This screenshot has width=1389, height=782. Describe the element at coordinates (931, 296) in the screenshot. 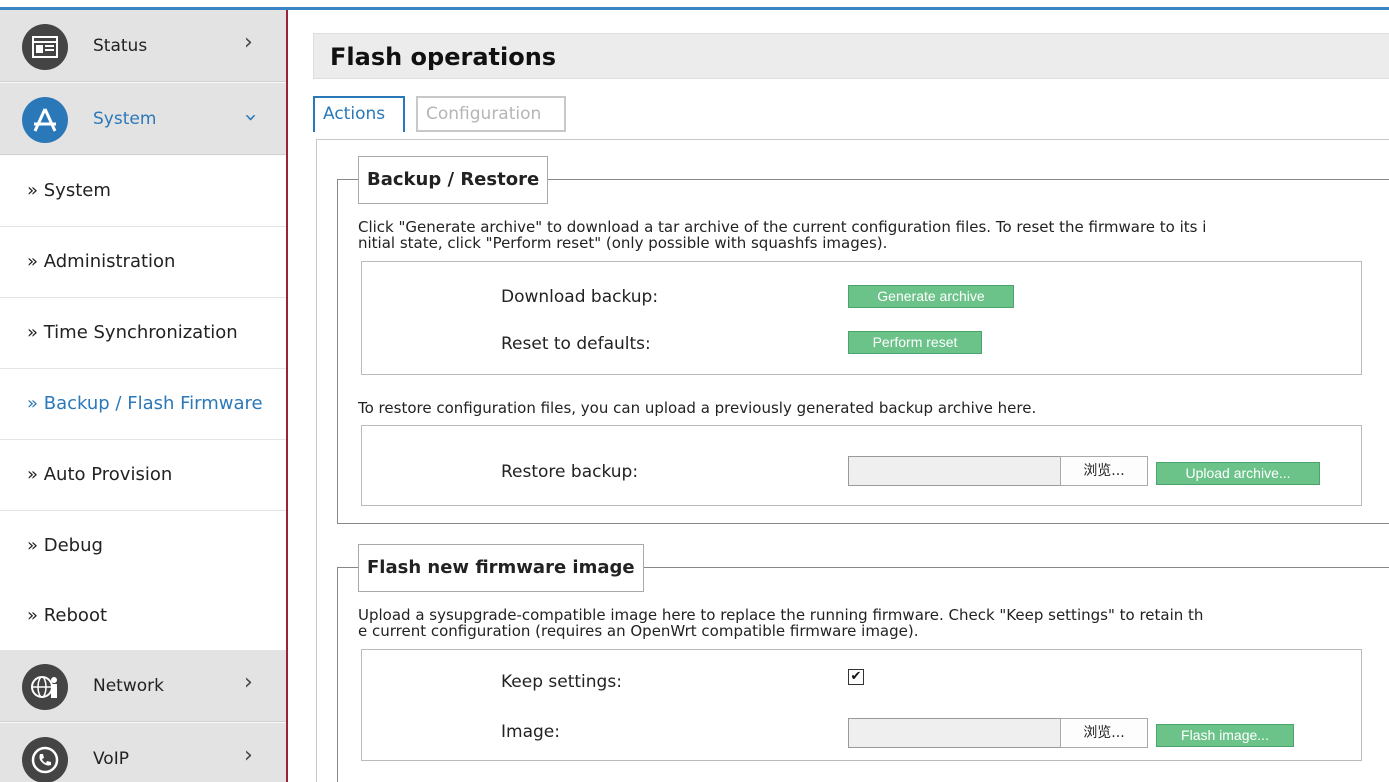

I see `generate-archive-button: Generate archive` at that location.